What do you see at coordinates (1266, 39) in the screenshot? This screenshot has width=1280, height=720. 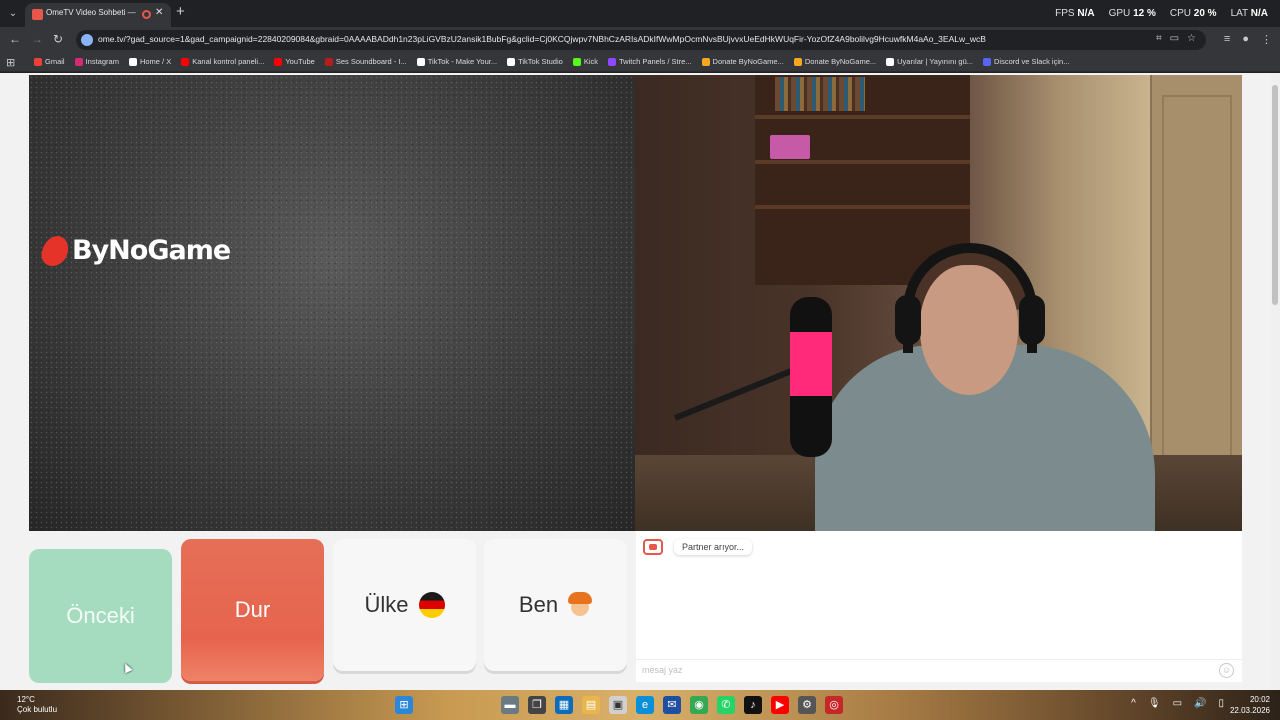 I see `browser-menu-icon: ⋮` at bounding box center [1266, 39].